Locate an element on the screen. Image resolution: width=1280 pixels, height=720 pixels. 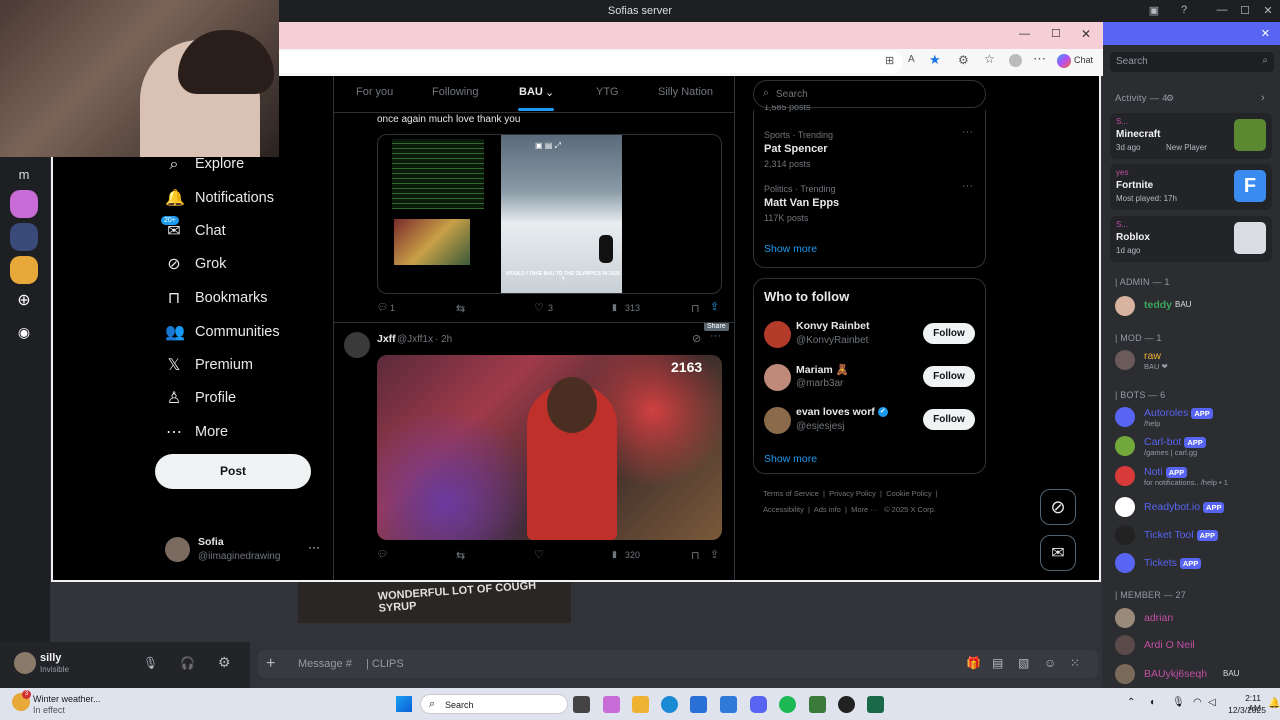
spotify-icon is located at coordinates (787, 704).